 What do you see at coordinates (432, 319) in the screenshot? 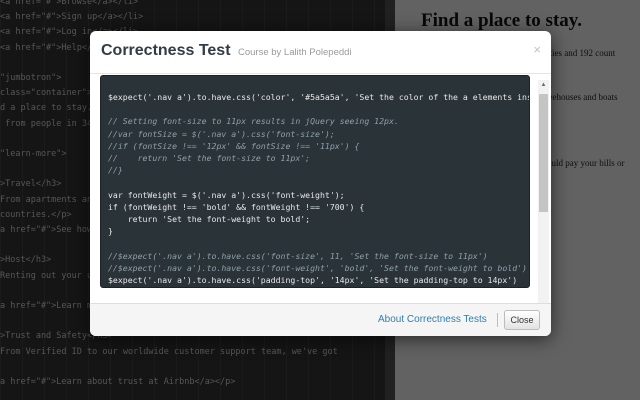
I see `about-correctness-tests-link: About Correctness Tests` at bounding box center [432, 319].